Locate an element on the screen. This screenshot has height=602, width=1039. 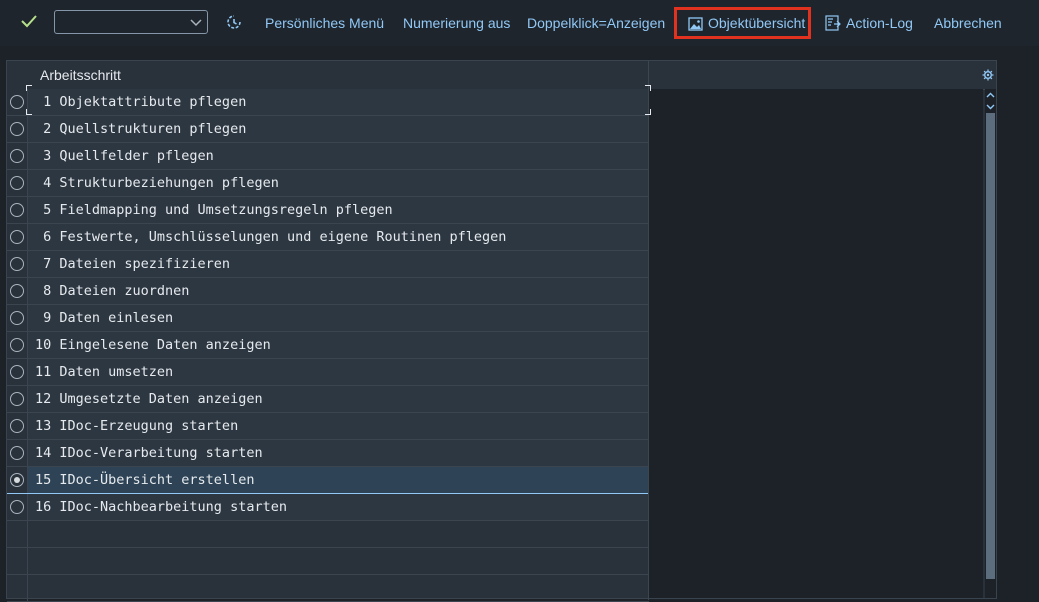
object-overview-highlight is located at coordinates (742, 23).